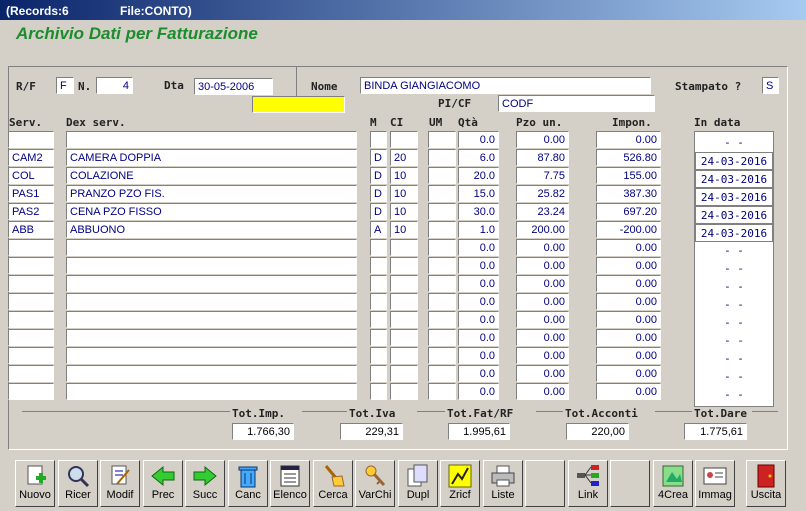 The height and width of the screenshot is (511, 806). What do you see at coordinates (628, 193) in the screenshot?
I see `cell-impon: 387.30` at bounding box center [628, 193].